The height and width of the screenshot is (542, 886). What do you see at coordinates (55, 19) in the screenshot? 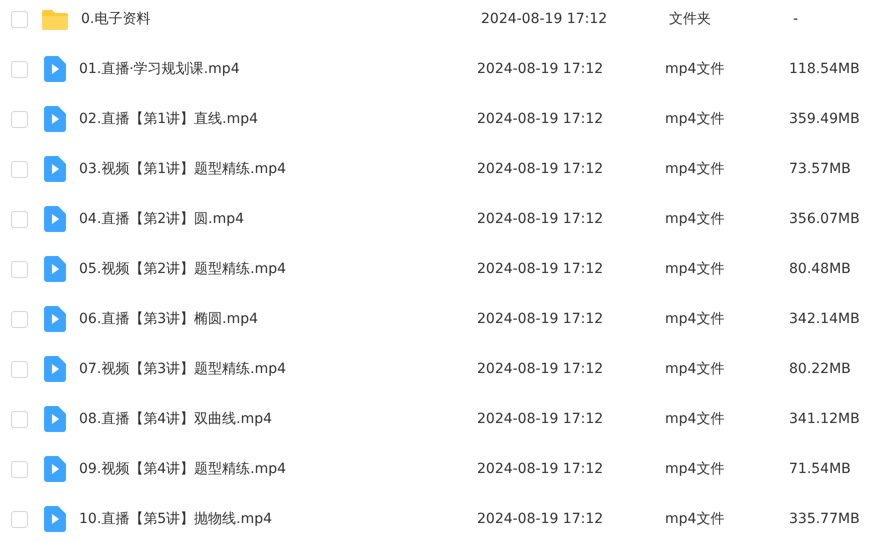
I see `folder-icon` at bounding box center [55, 19].